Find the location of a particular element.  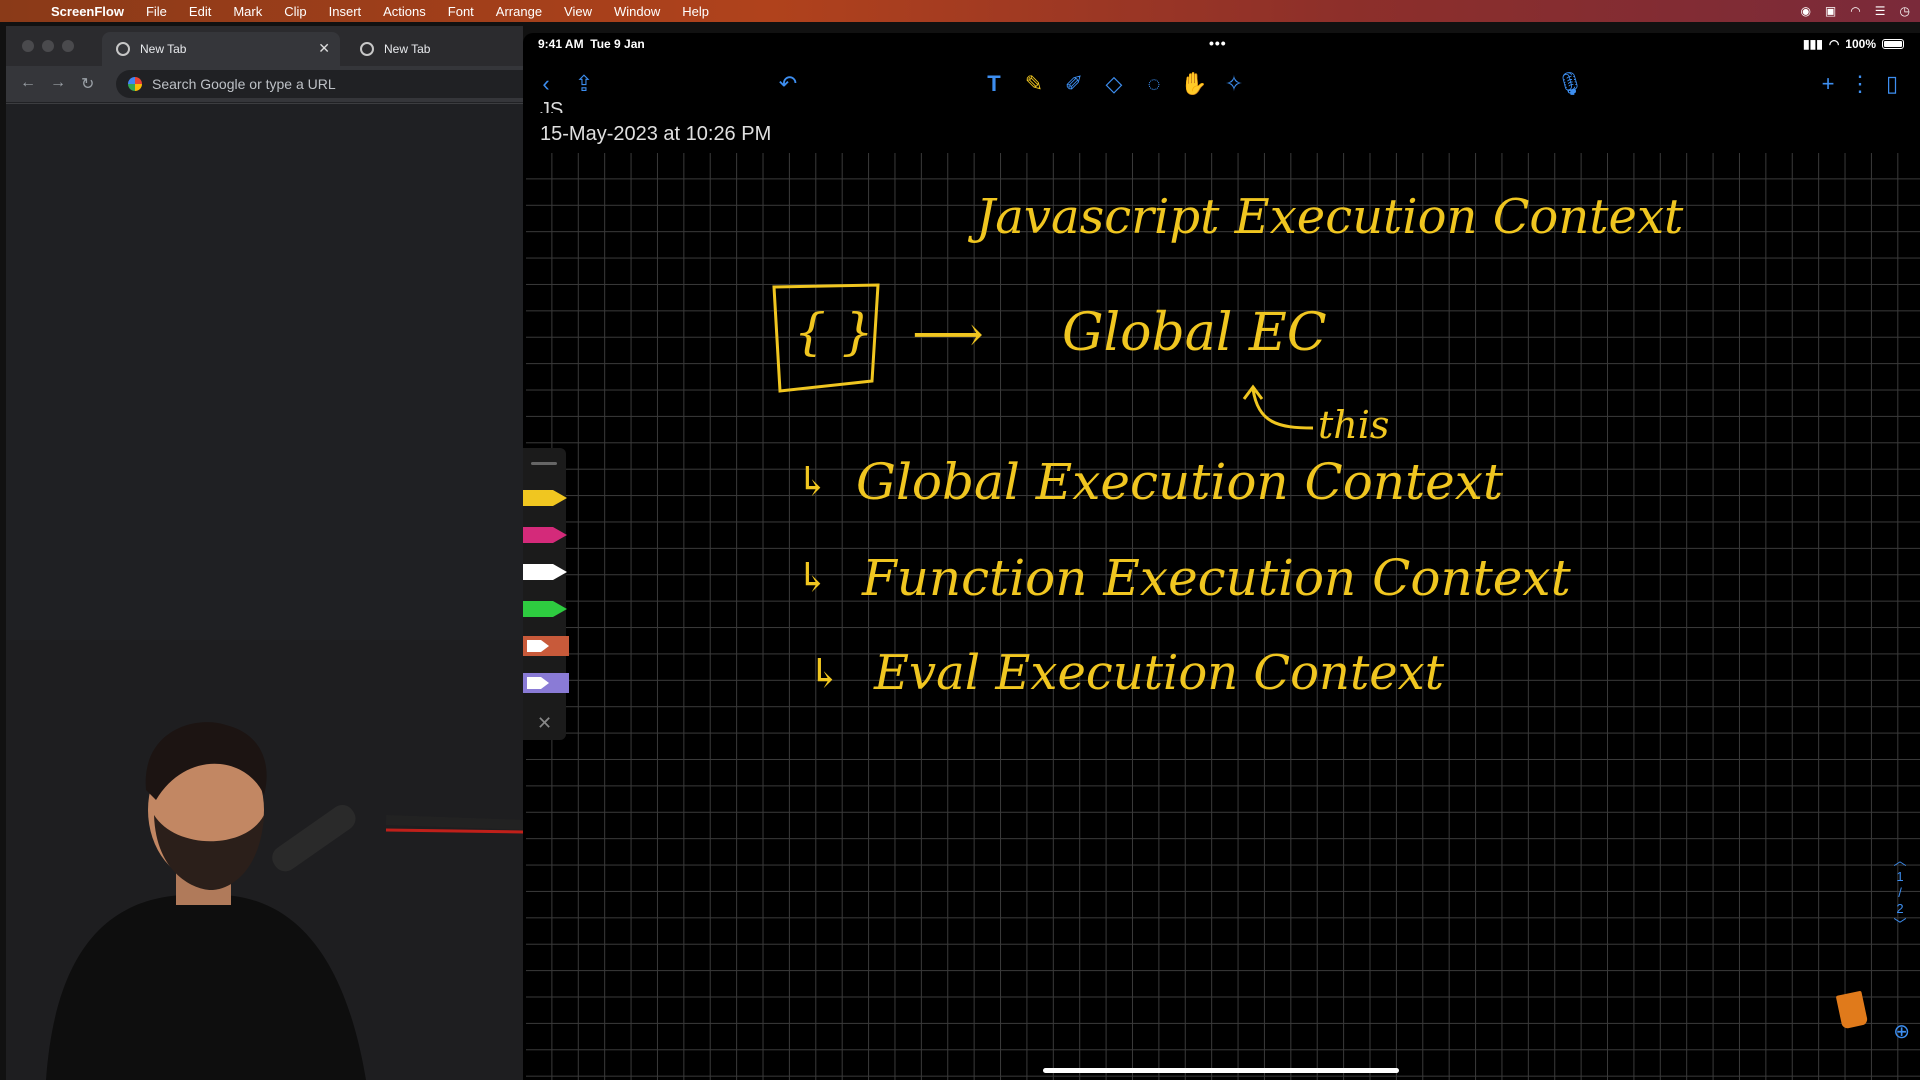

pen-tool-icon: ✎ is located at coordinates (1034, 84).